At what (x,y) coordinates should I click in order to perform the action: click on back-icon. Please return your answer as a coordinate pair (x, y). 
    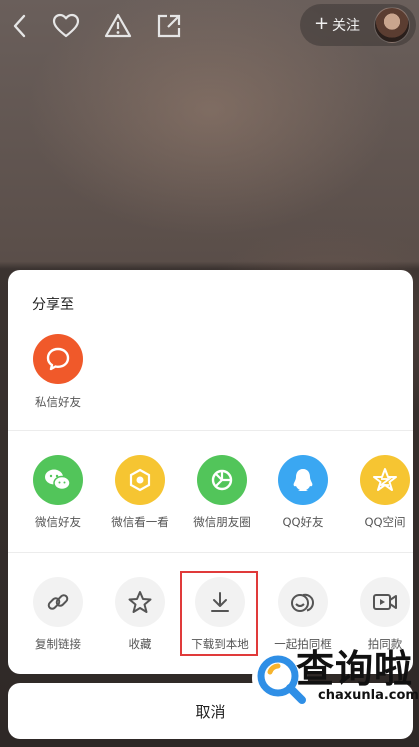
    Looking at the image, I should click on (20, 26).